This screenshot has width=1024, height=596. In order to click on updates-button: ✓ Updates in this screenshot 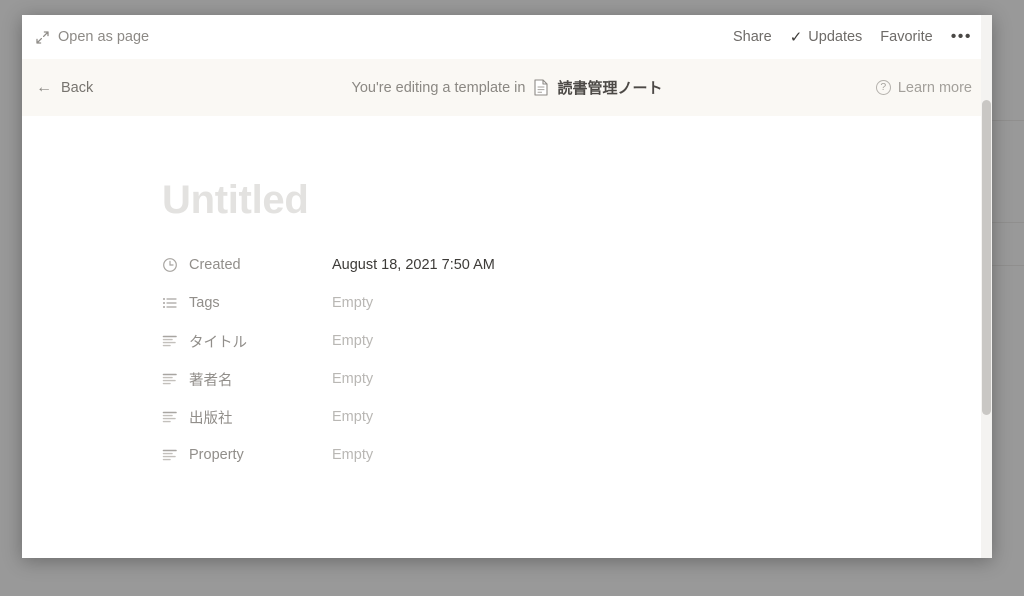, I will do `click(826, 37)`.